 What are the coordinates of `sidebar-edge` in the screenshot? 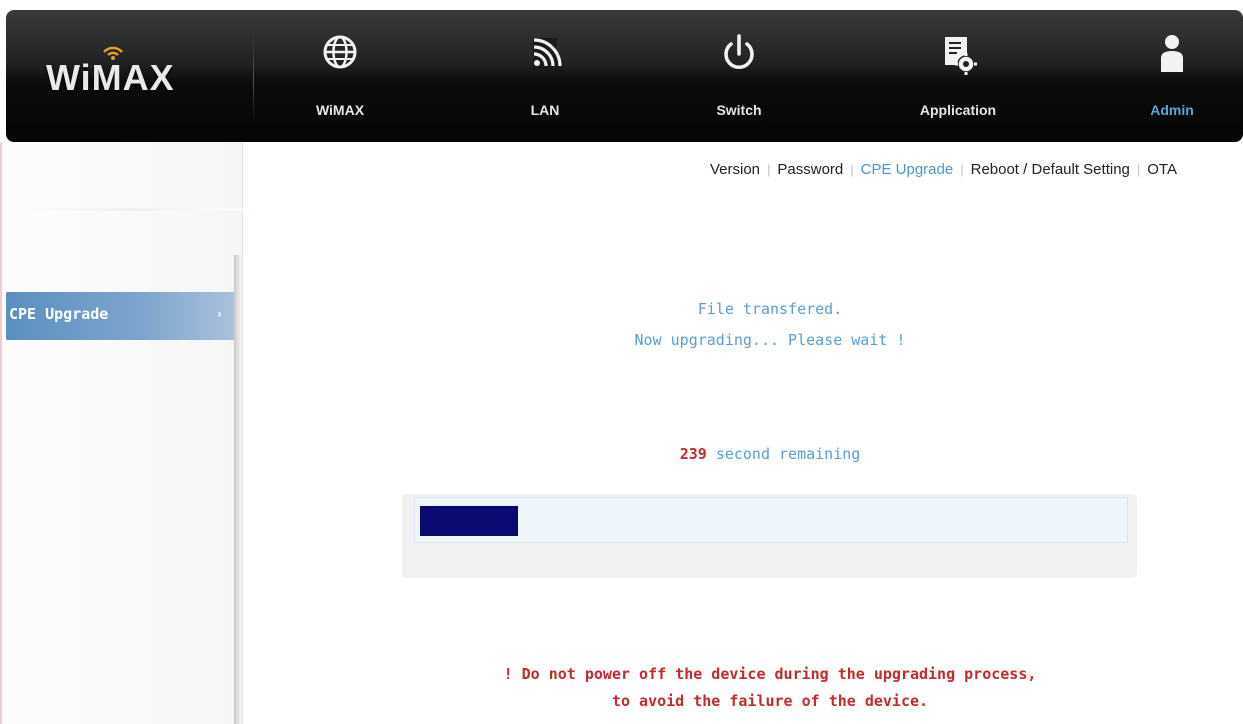 It's located at (238, 489).